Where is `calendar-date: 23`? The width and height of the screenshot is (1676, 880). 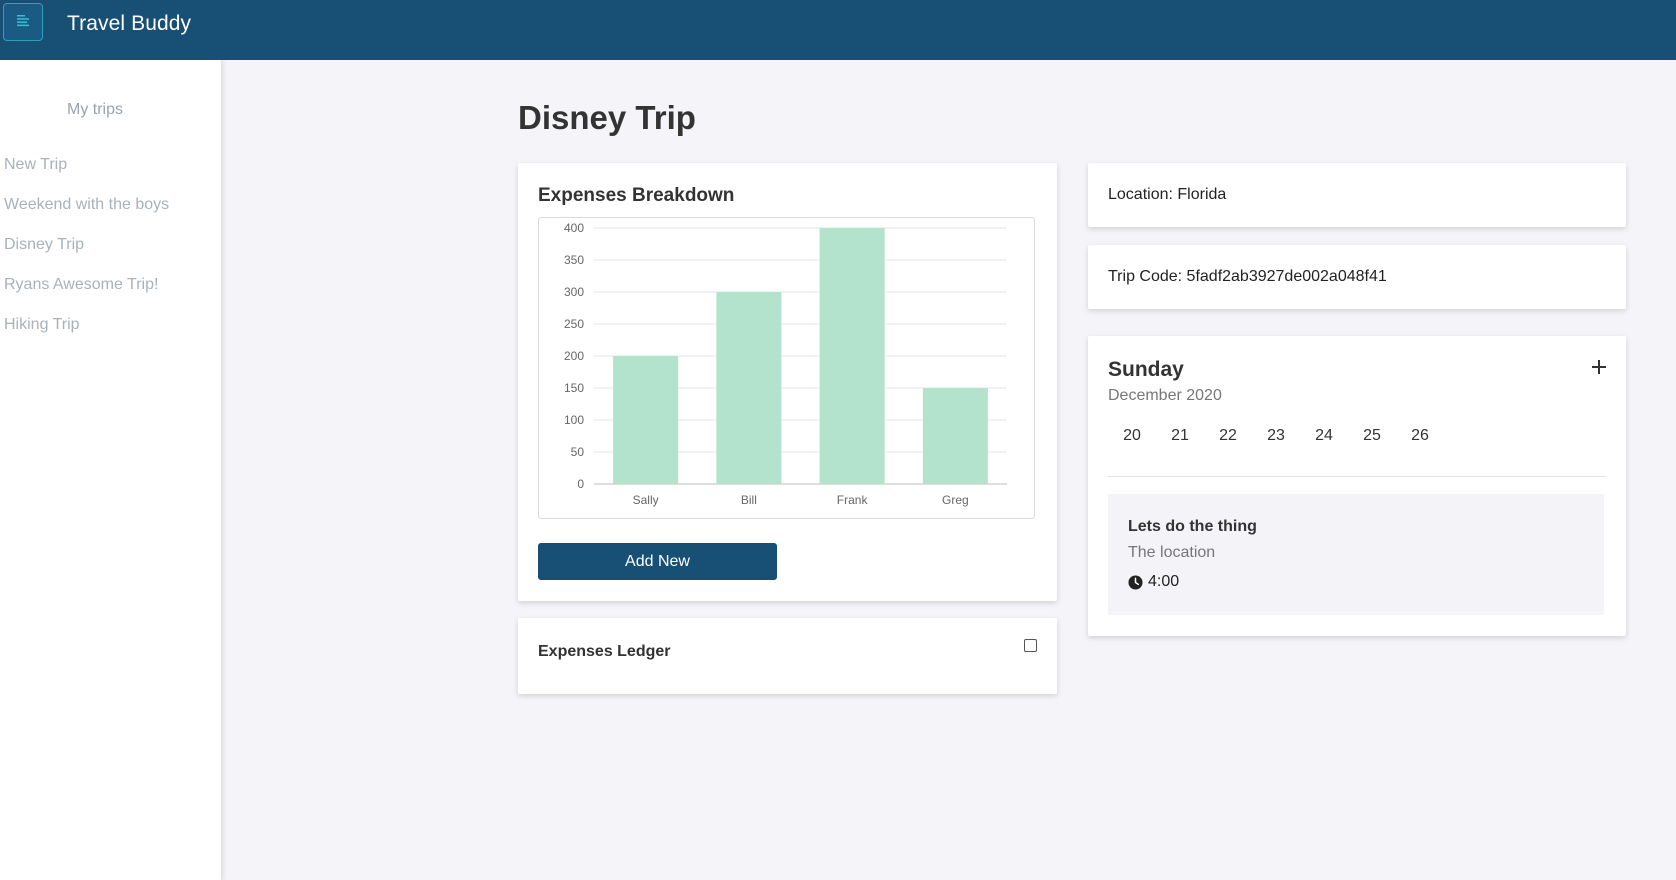 calendar-date: 23 is located at coordinates (1276, 436).